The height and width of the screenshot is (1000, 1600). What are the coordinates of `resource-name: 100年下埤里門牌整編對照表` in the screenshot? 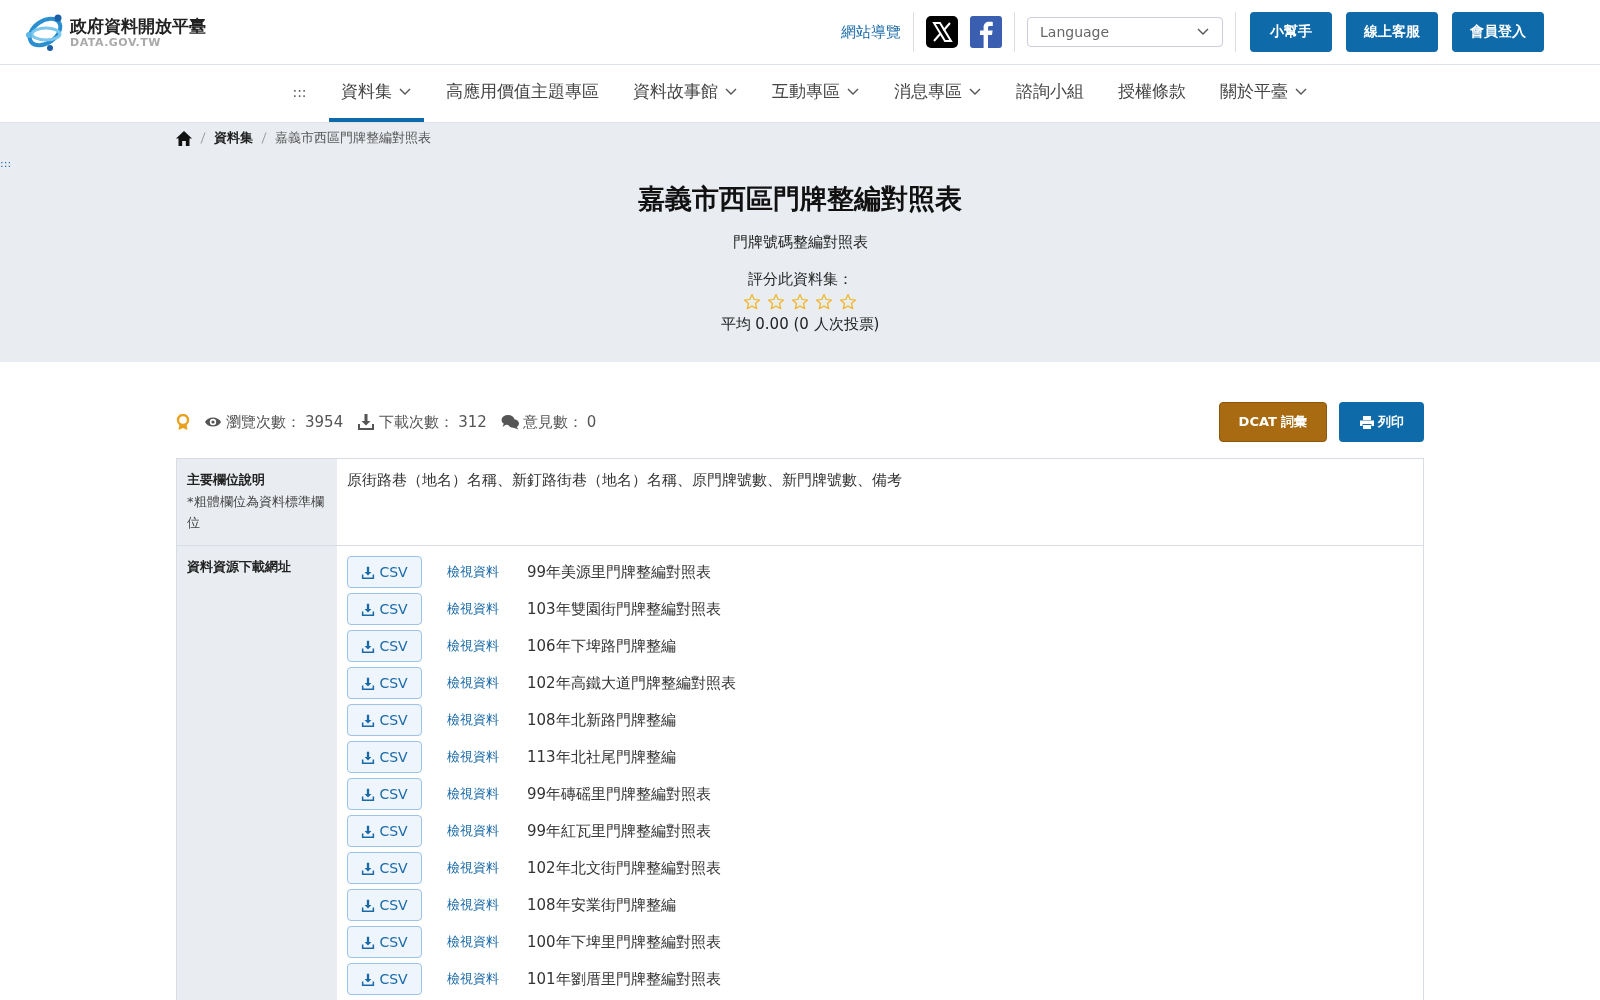 It's located at (624, 942).